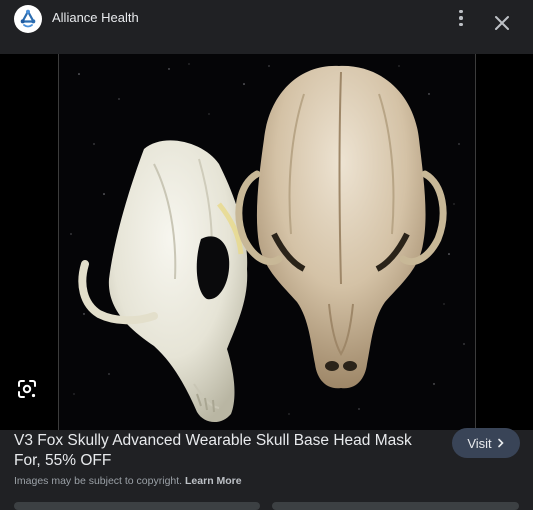  I want to click on google-lens-icon, so click(27, 389).